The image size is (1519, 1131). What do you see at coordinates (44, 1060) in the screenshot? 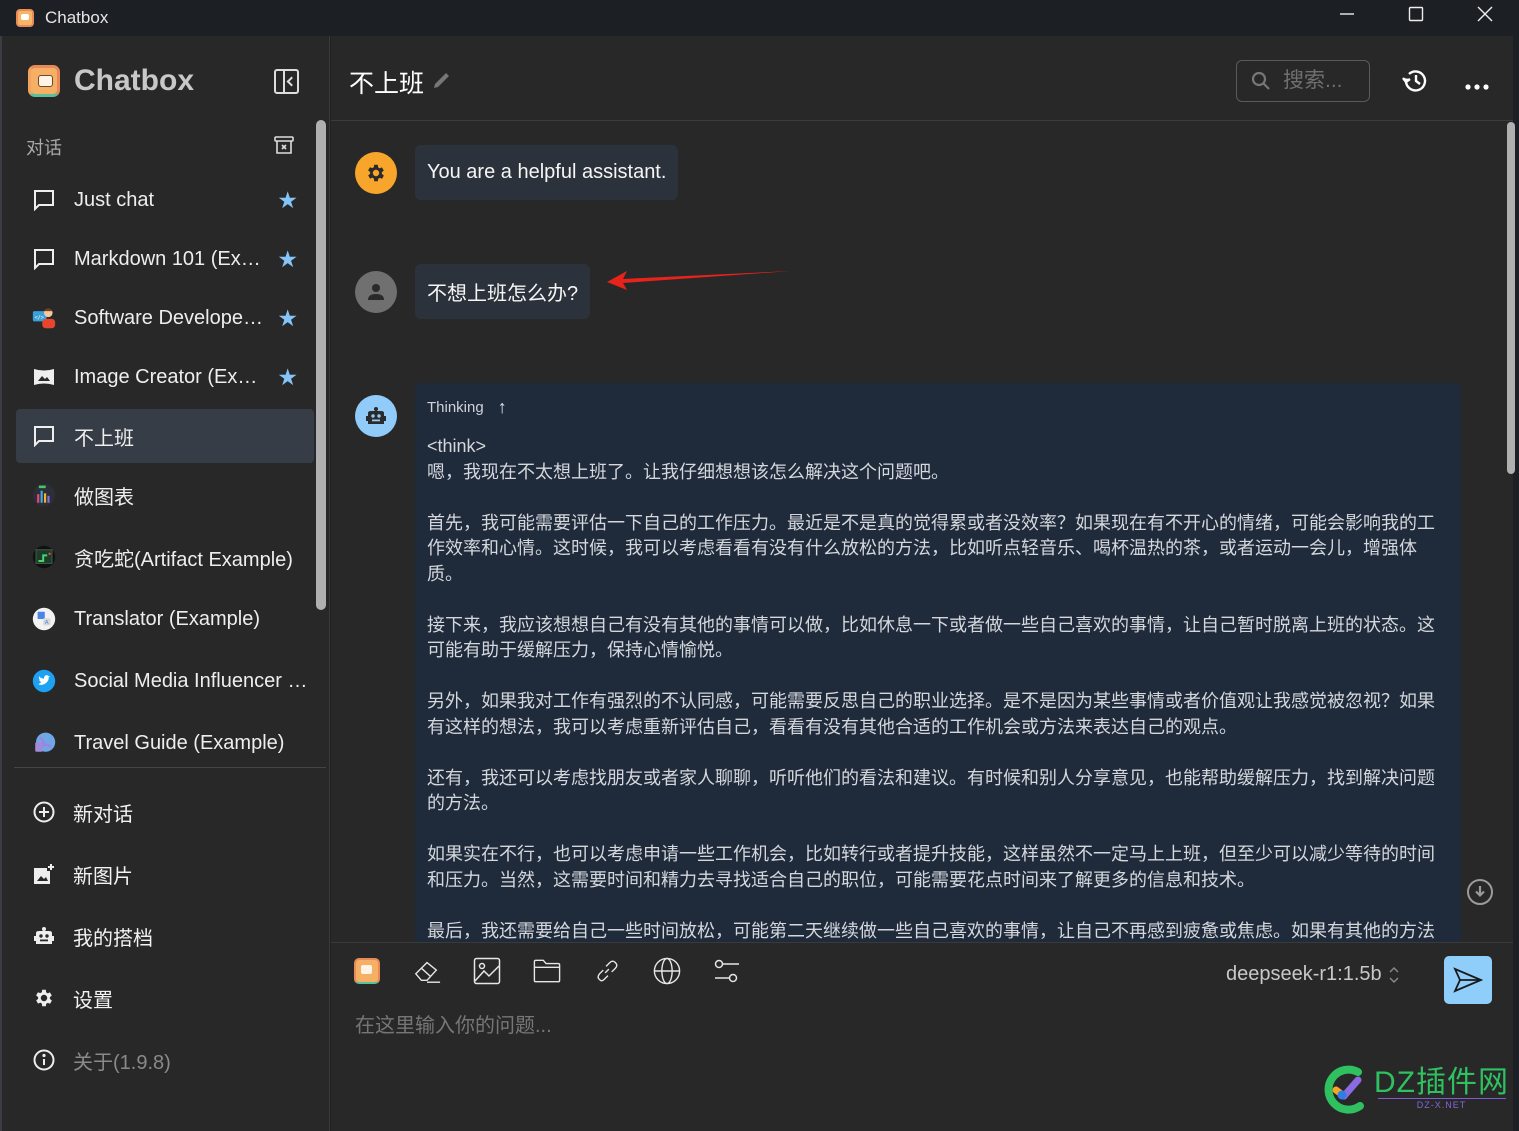
I see `info-icon` at bounding box center [44, 1060].